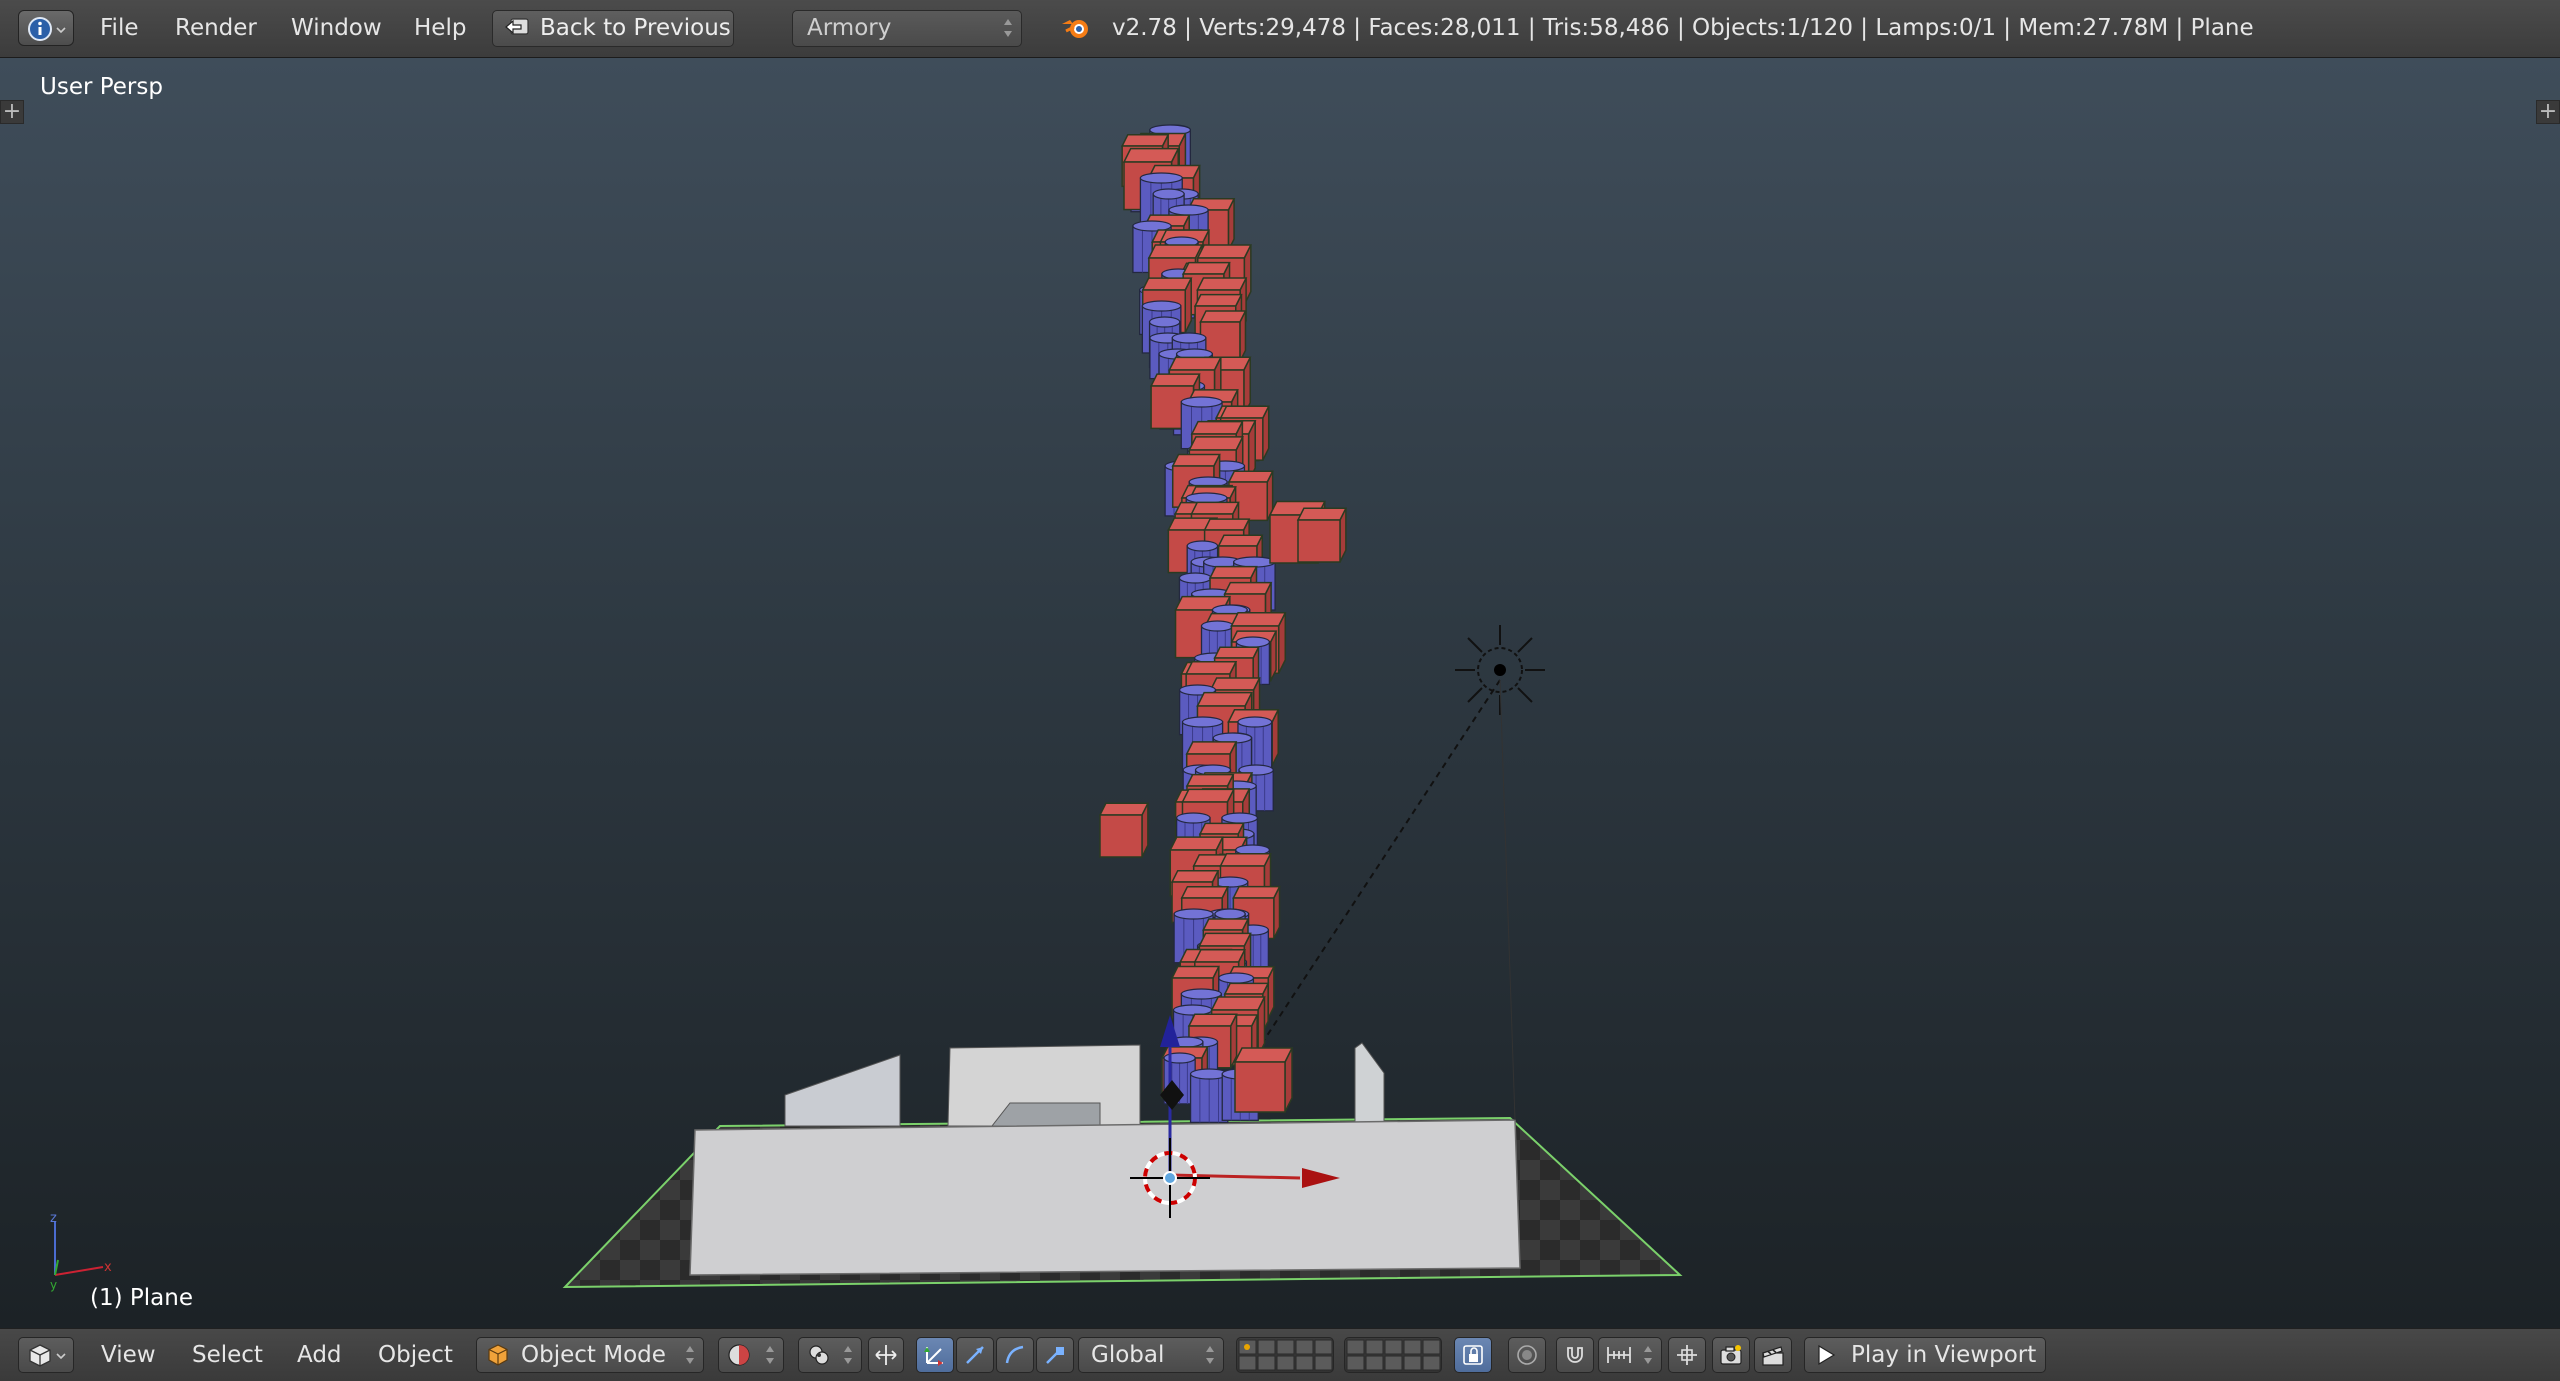 The image size is (2560, 1381). I want to click on back-wall-small, so click(1045, 1114).